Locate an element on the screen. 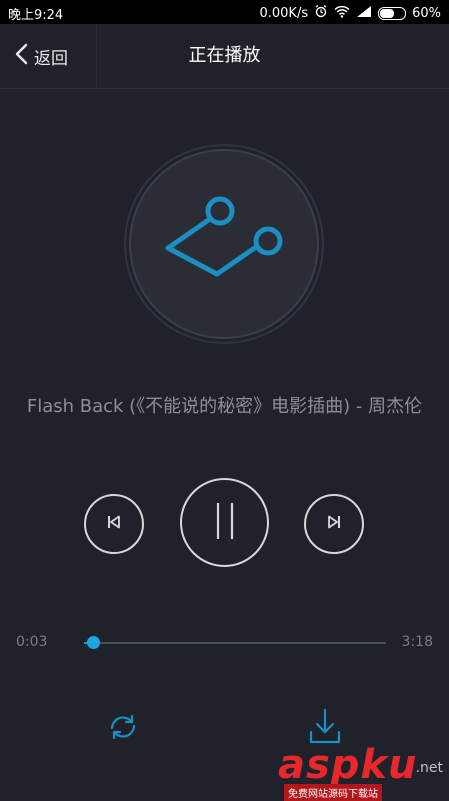 The height and width of the screenshot is (801, 449). battery-fill is located at coordinates (387, 13).